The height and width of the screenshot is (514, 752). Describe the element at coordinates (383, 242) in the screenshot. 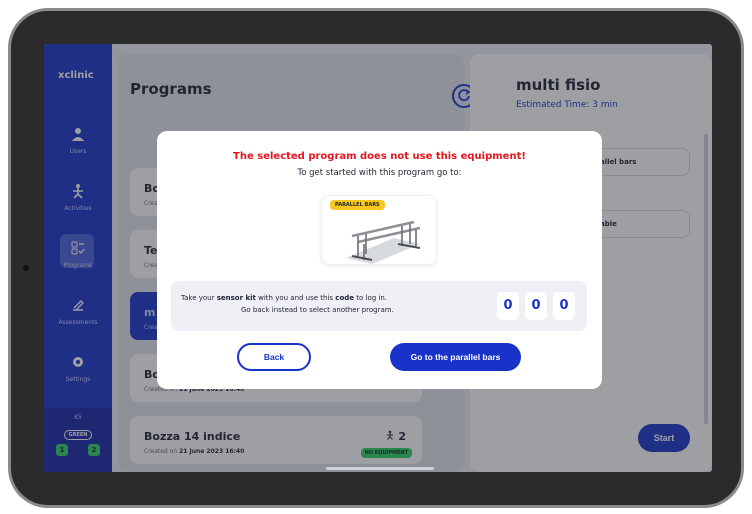

I see `parallel-bars-icon` at that location.